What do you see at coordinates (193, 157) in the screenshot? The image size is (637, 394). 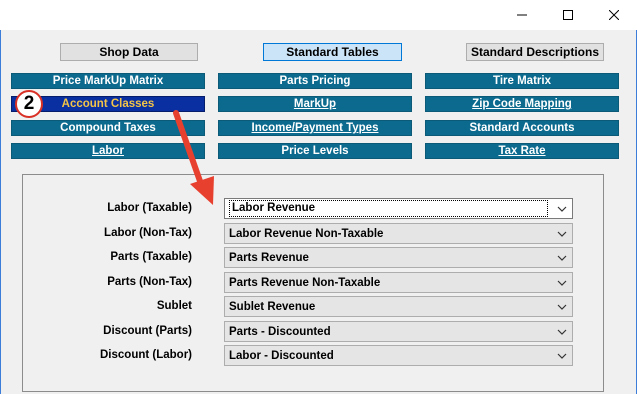 I see `annotation-arrow-icon` at bounding box center [193, 157].